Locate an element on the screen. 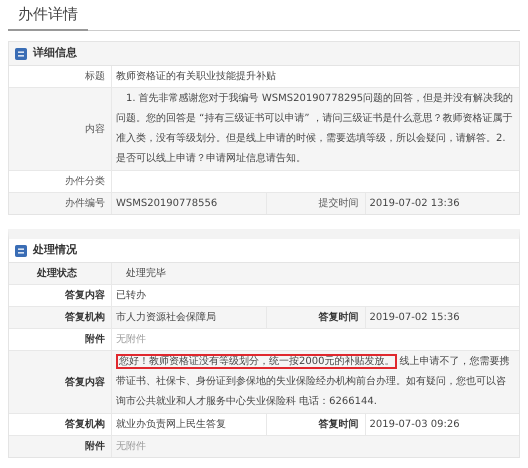 Image resolution: width=528 pixels, height=468 pixels. section-title: 详细信息 is located at coordinates (55, 53).